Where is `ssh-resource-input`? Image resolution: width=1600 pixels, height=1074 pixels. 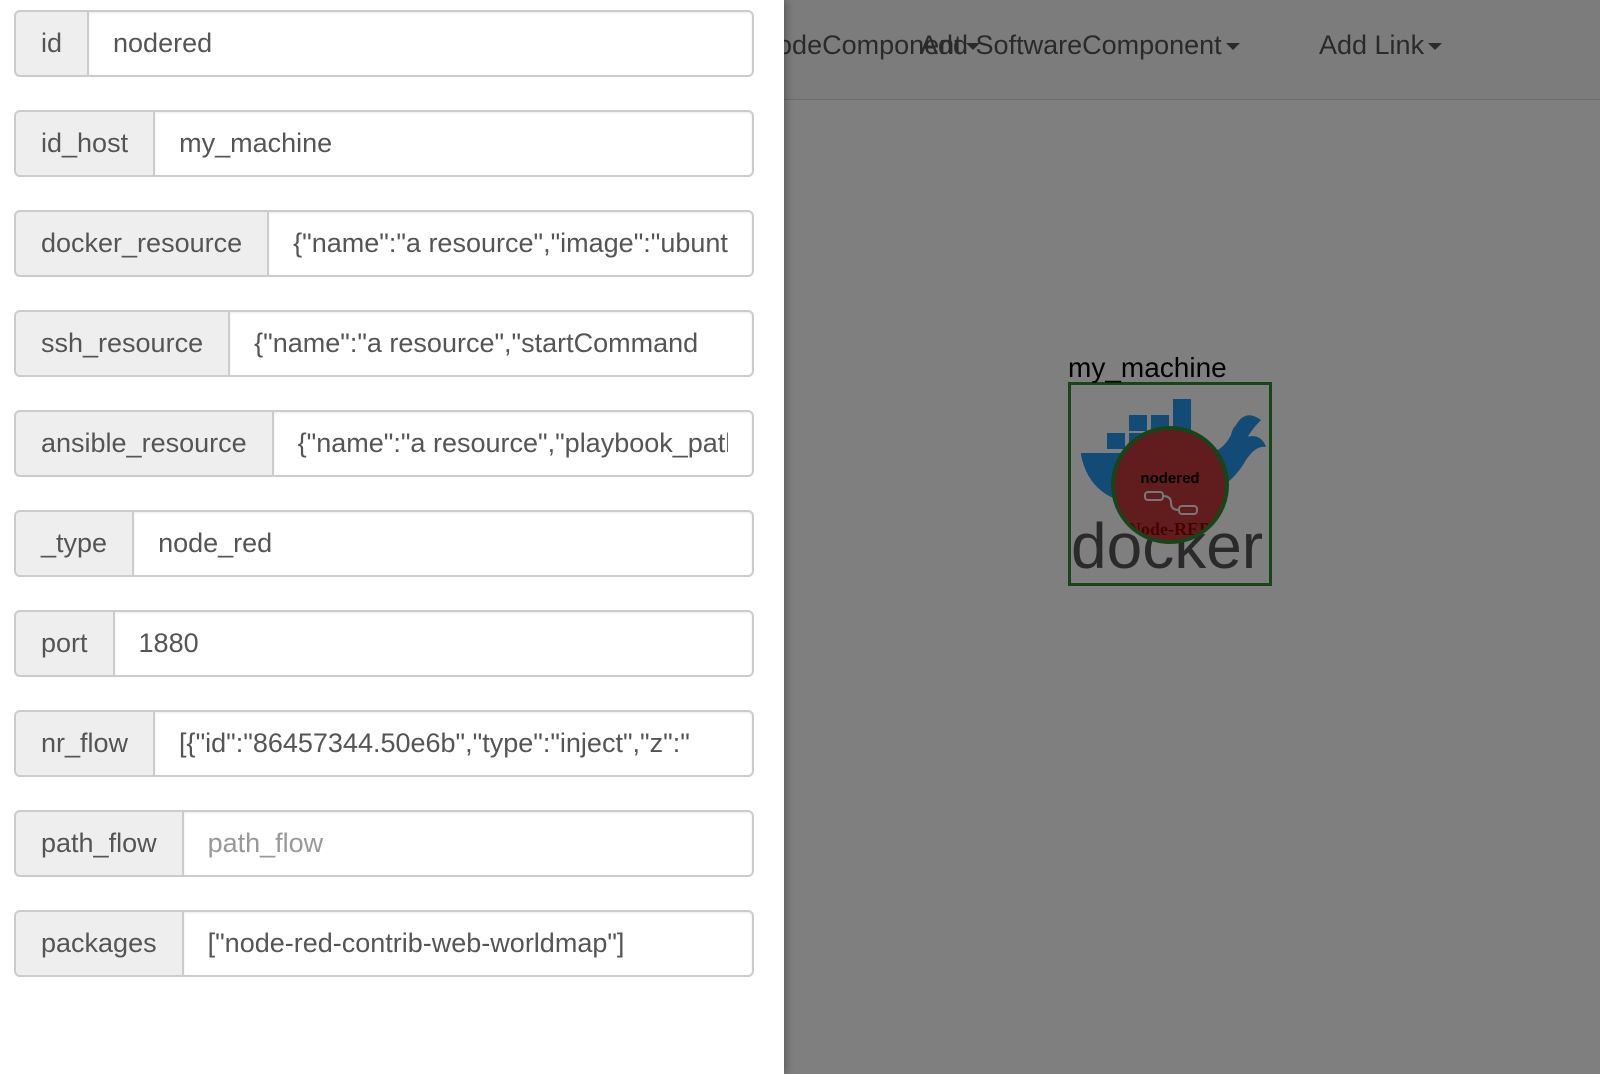
ssh-resource-input is located at coordinates (491, 343).